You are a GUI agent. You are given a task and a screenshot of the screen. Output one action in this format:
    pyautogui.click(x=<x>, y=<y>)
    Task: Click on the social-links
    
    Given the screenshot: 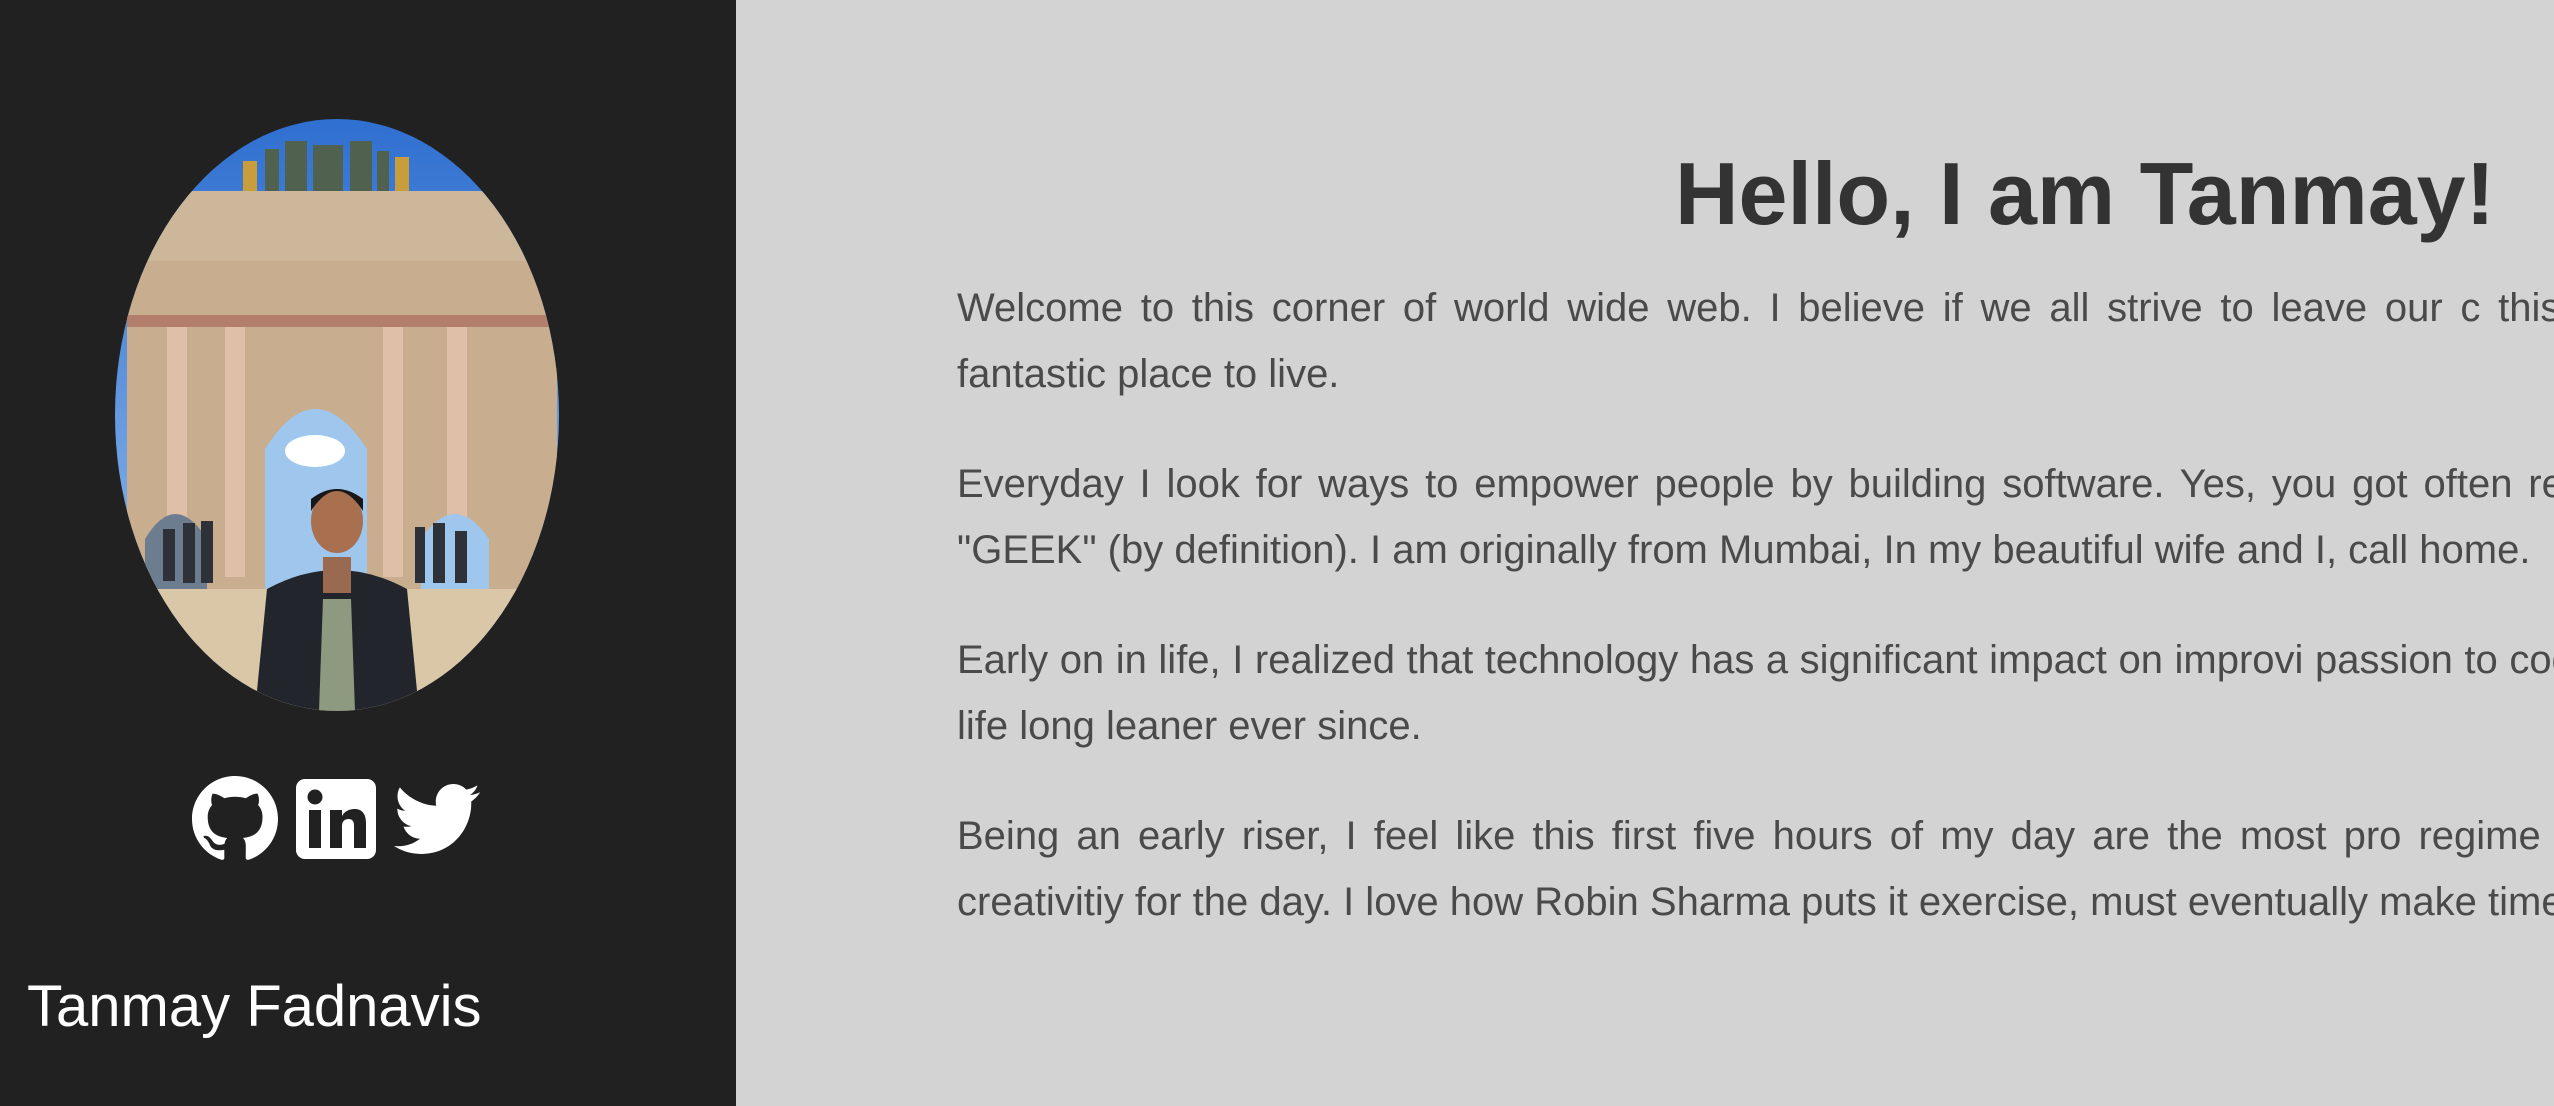 What is the action you would take?
    pyautogui.click(x=336, y=819)
    